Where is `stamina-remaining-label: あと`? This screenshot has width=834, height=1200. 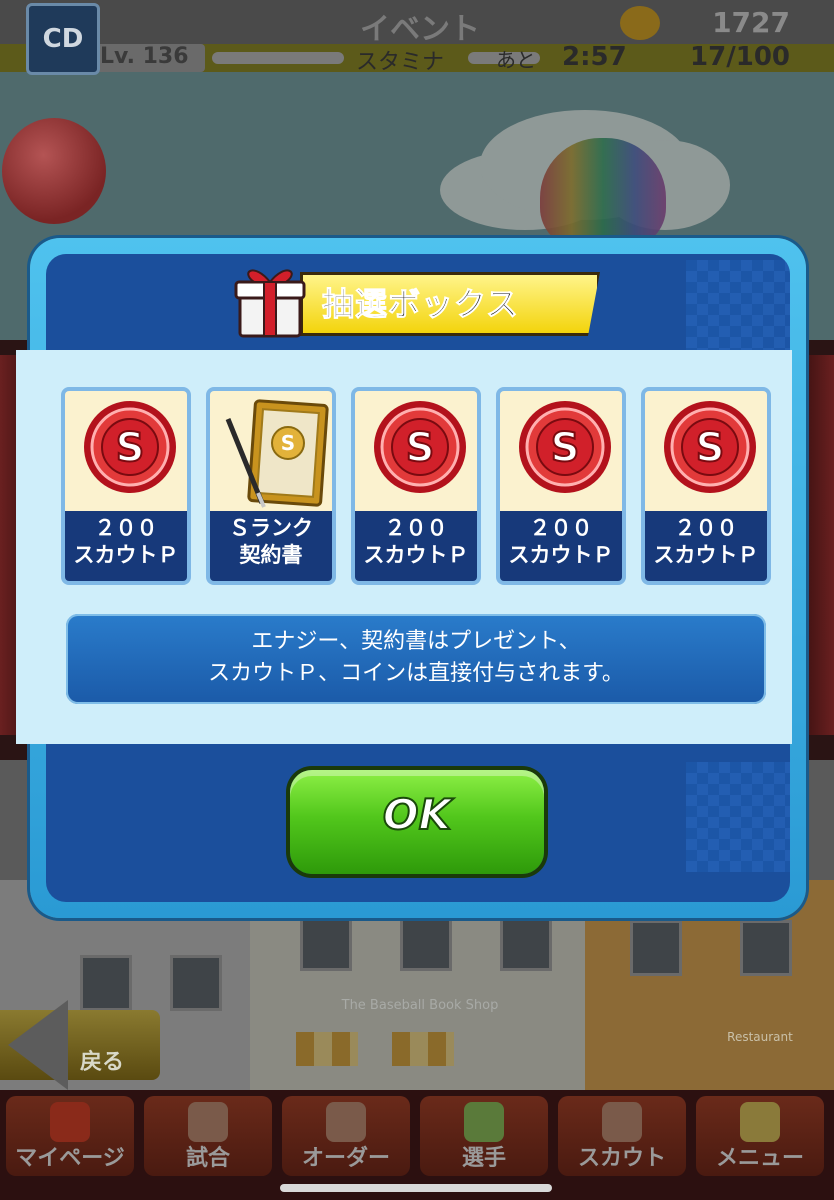 stamina-remaining-label: あと is located at coordinates (516, 60).